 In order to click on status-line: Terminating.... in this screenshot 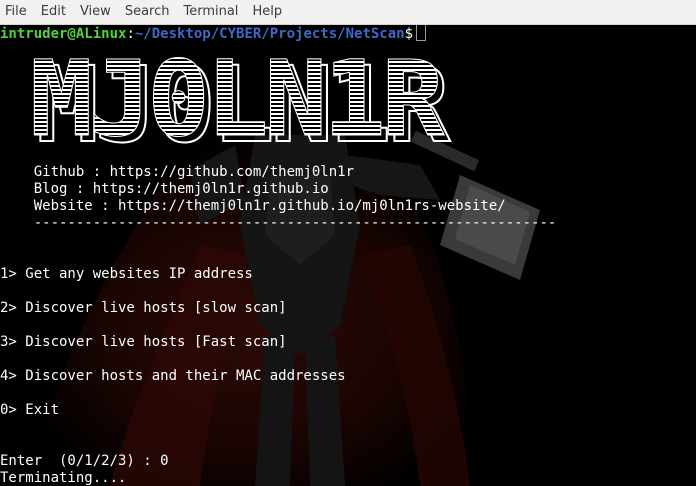, I will do `click(63, 478)`.